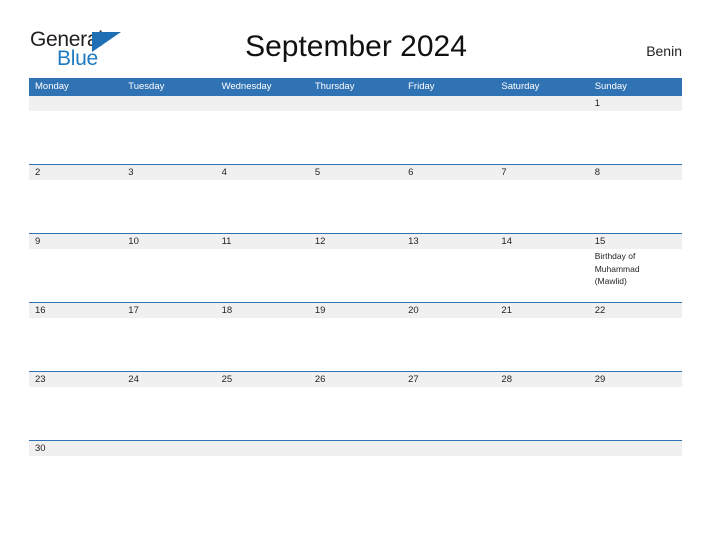 This screenshot has height=550, width=712. I want to click on calendar-day-cell: 6, so click(449, 199).